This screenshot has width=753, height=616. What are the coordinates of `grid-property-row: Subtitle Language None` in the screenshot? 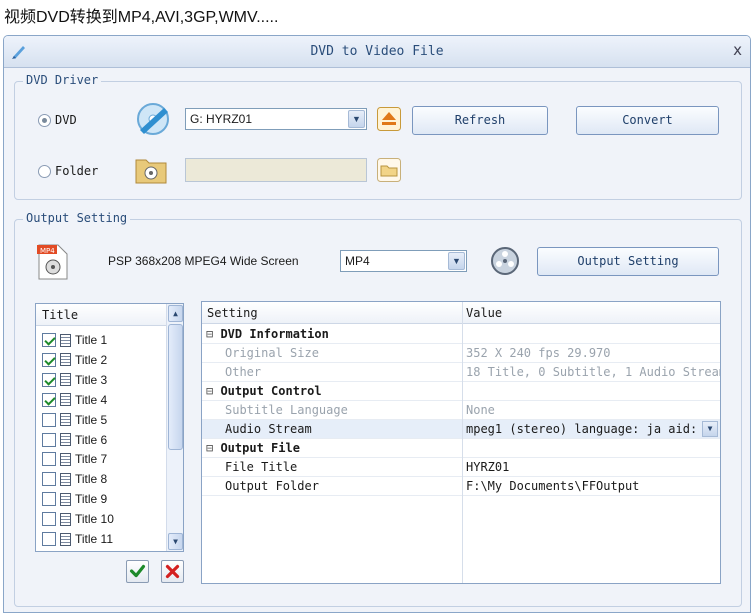 It's located at (461, 410).